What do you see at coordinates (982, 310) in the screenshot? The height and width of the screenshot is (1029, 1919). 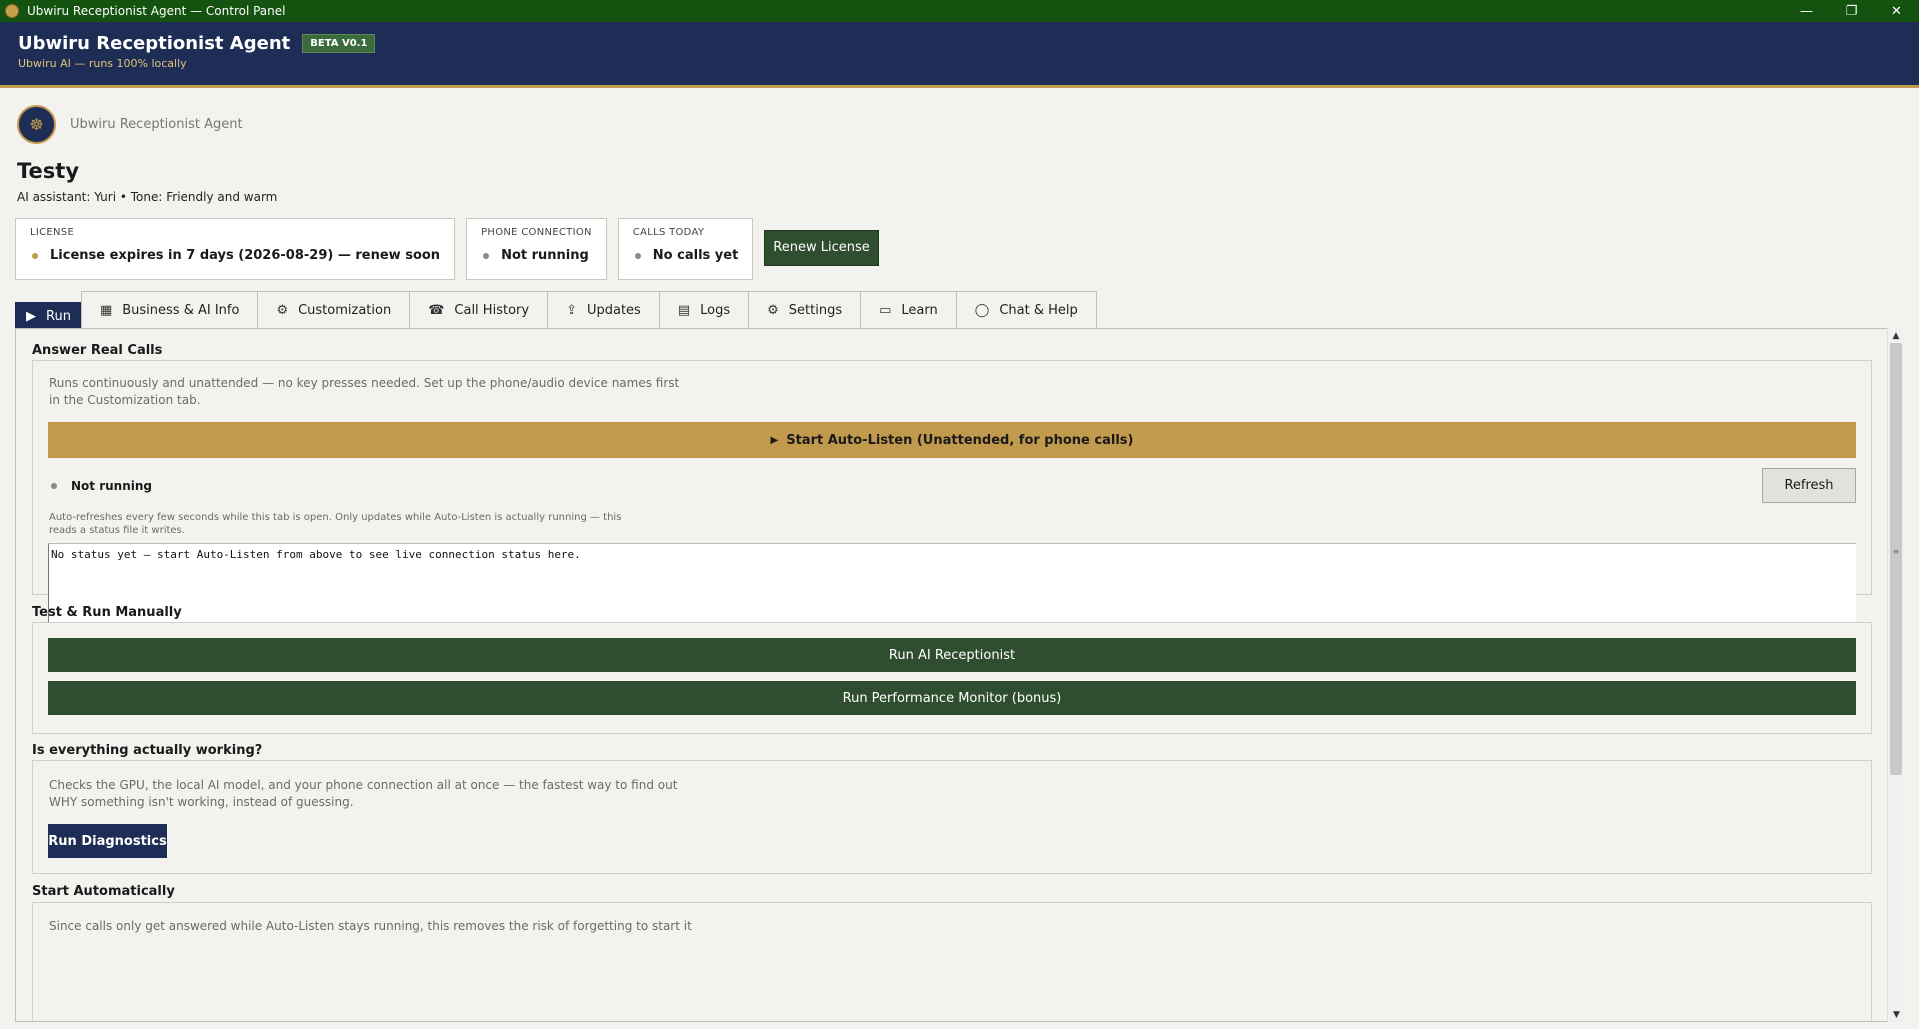 I see `chat-icon: ◯` at bounding box center [982, 310].